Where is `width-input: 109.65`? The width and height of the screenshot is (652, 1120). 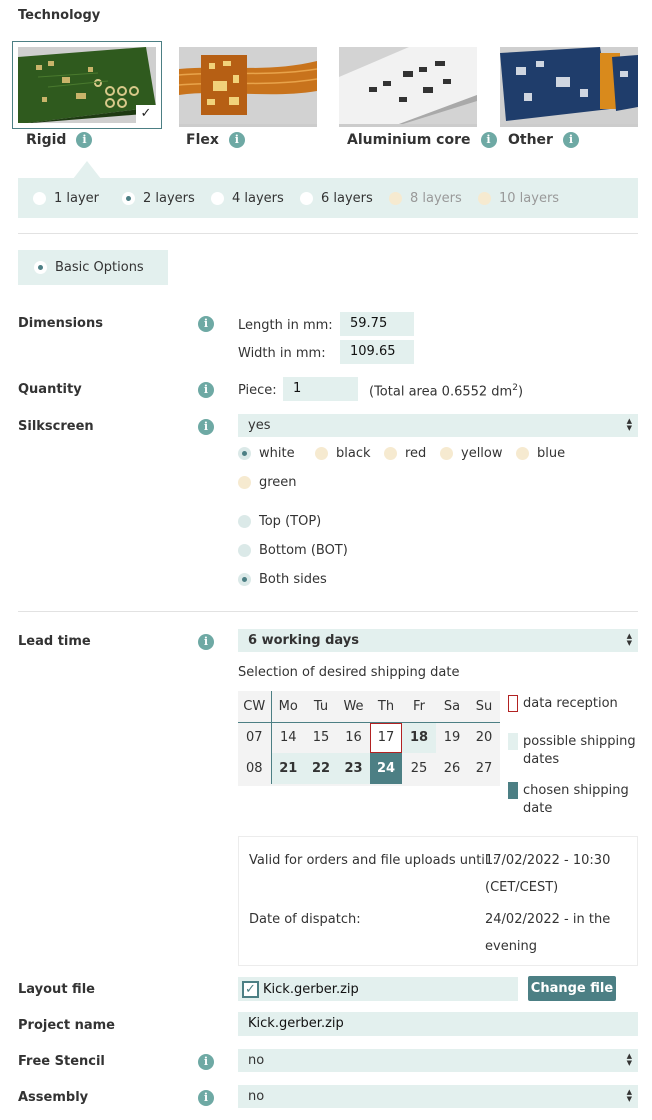 width-input: 109.65 is located at coordinates (377, 352).